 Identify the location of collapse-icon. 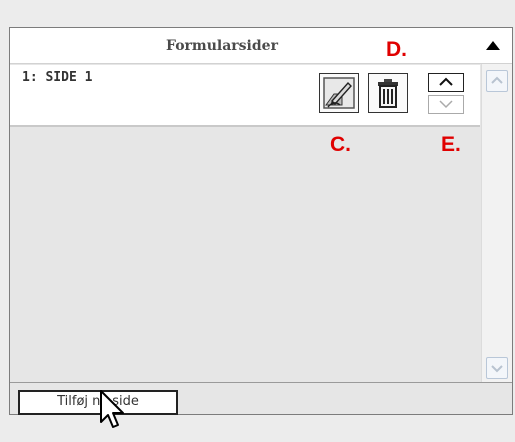
(493, 45).